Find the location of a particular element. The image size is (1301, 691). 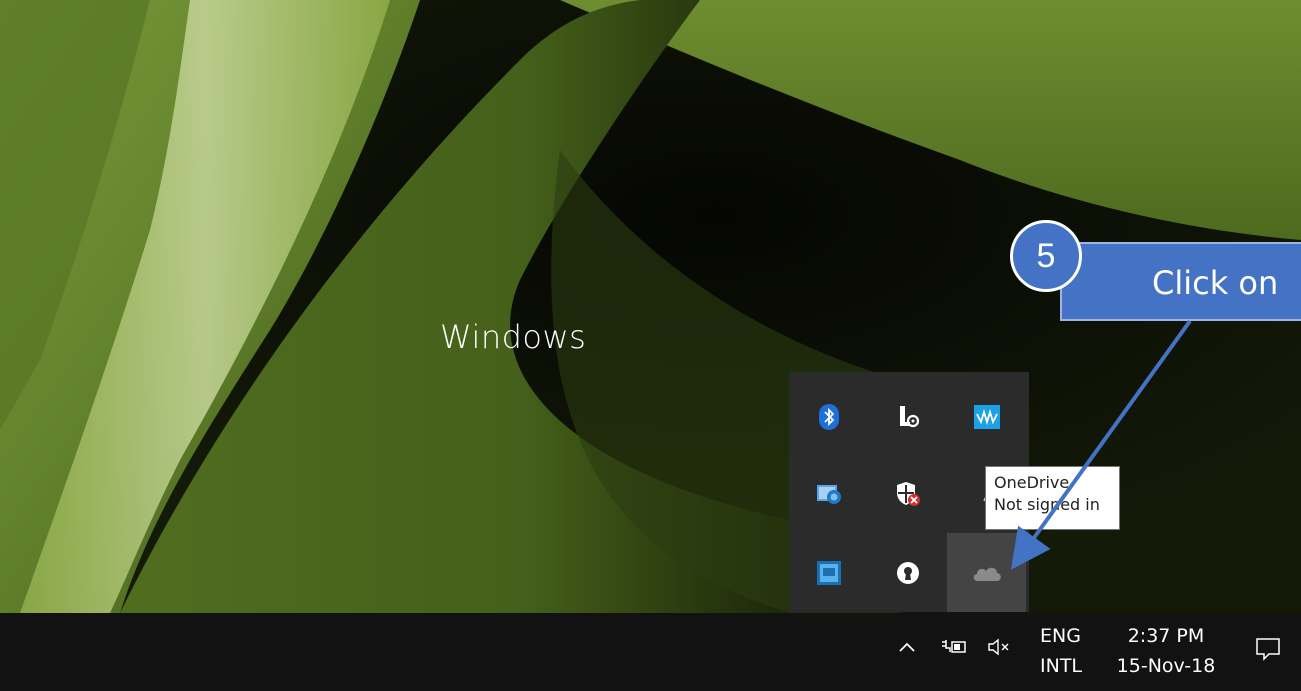

input-language-indicator: ENG INTL is located at coordinates (1061, 651).